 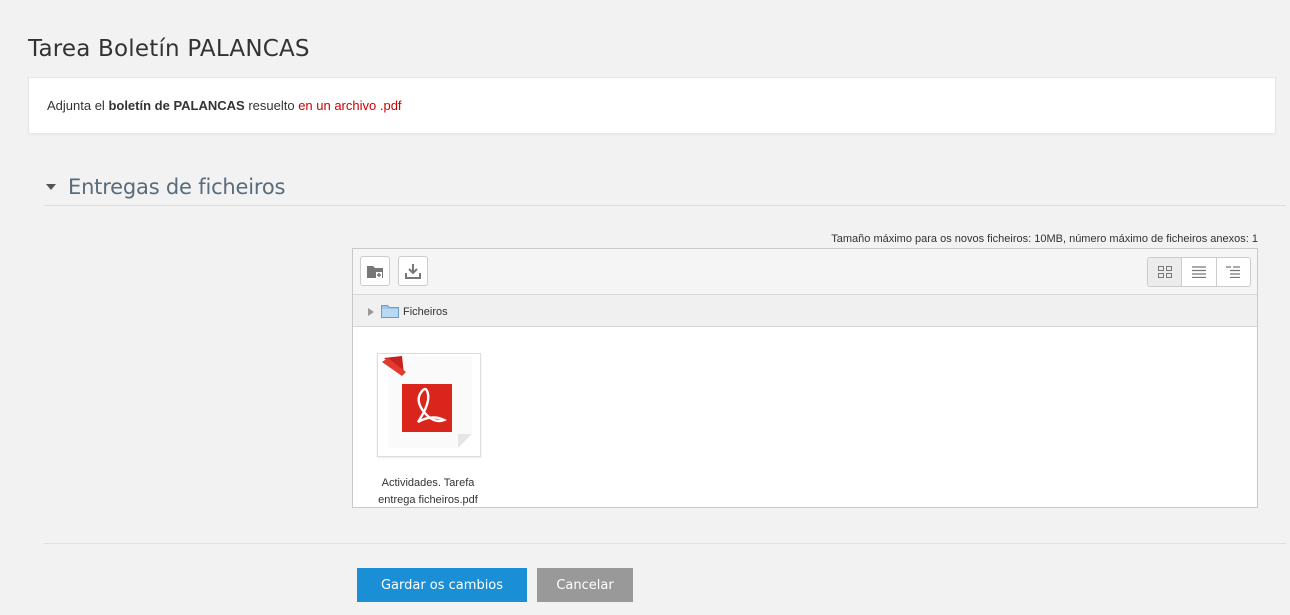 I want to click on icons-view-button, so click(x=1165, y=272).